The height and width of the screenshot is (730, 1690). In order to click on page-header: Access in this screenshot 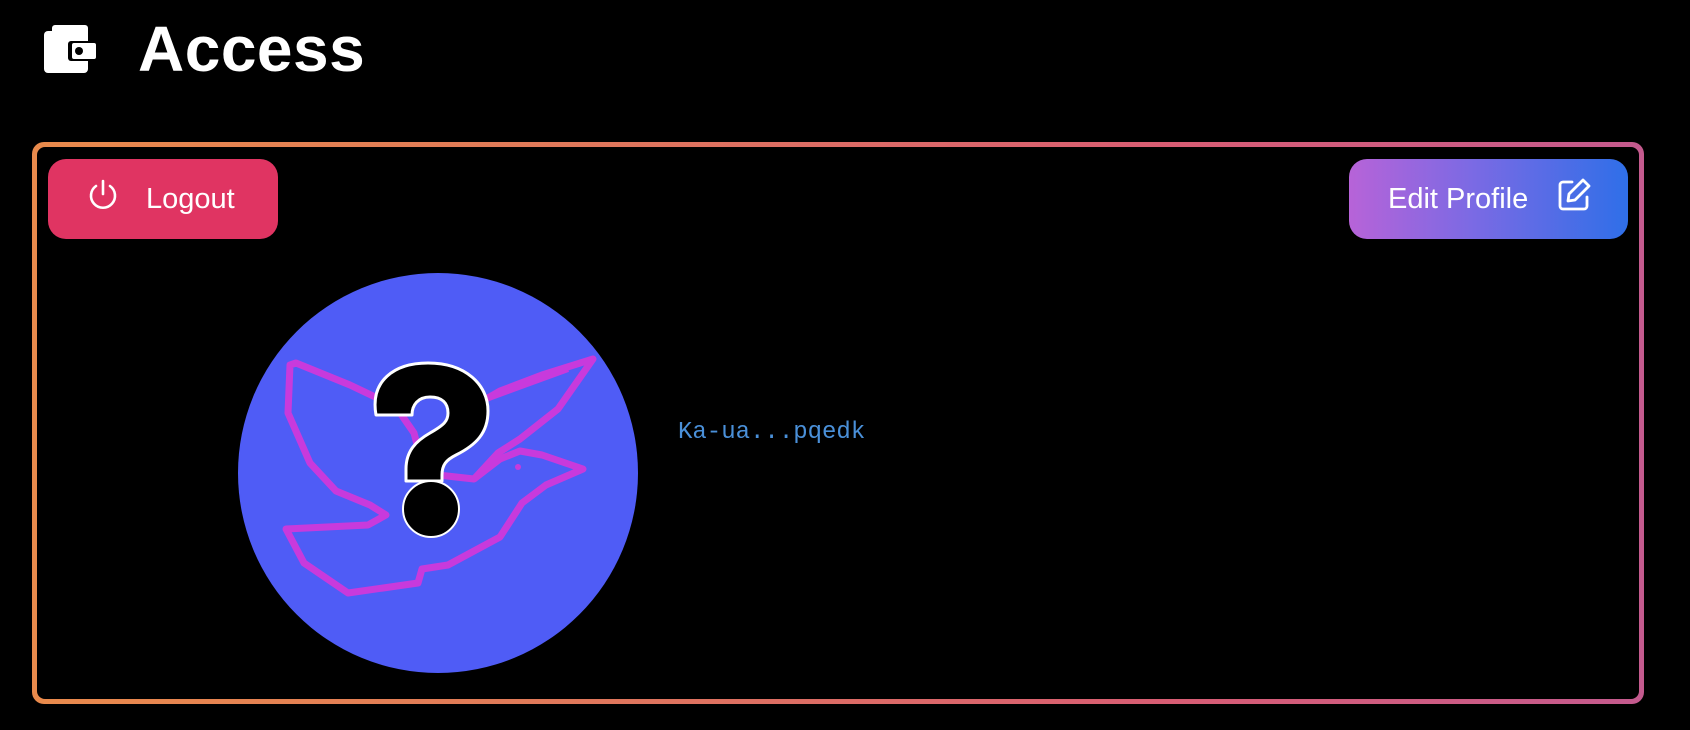, I will do `click(205, 49)`.